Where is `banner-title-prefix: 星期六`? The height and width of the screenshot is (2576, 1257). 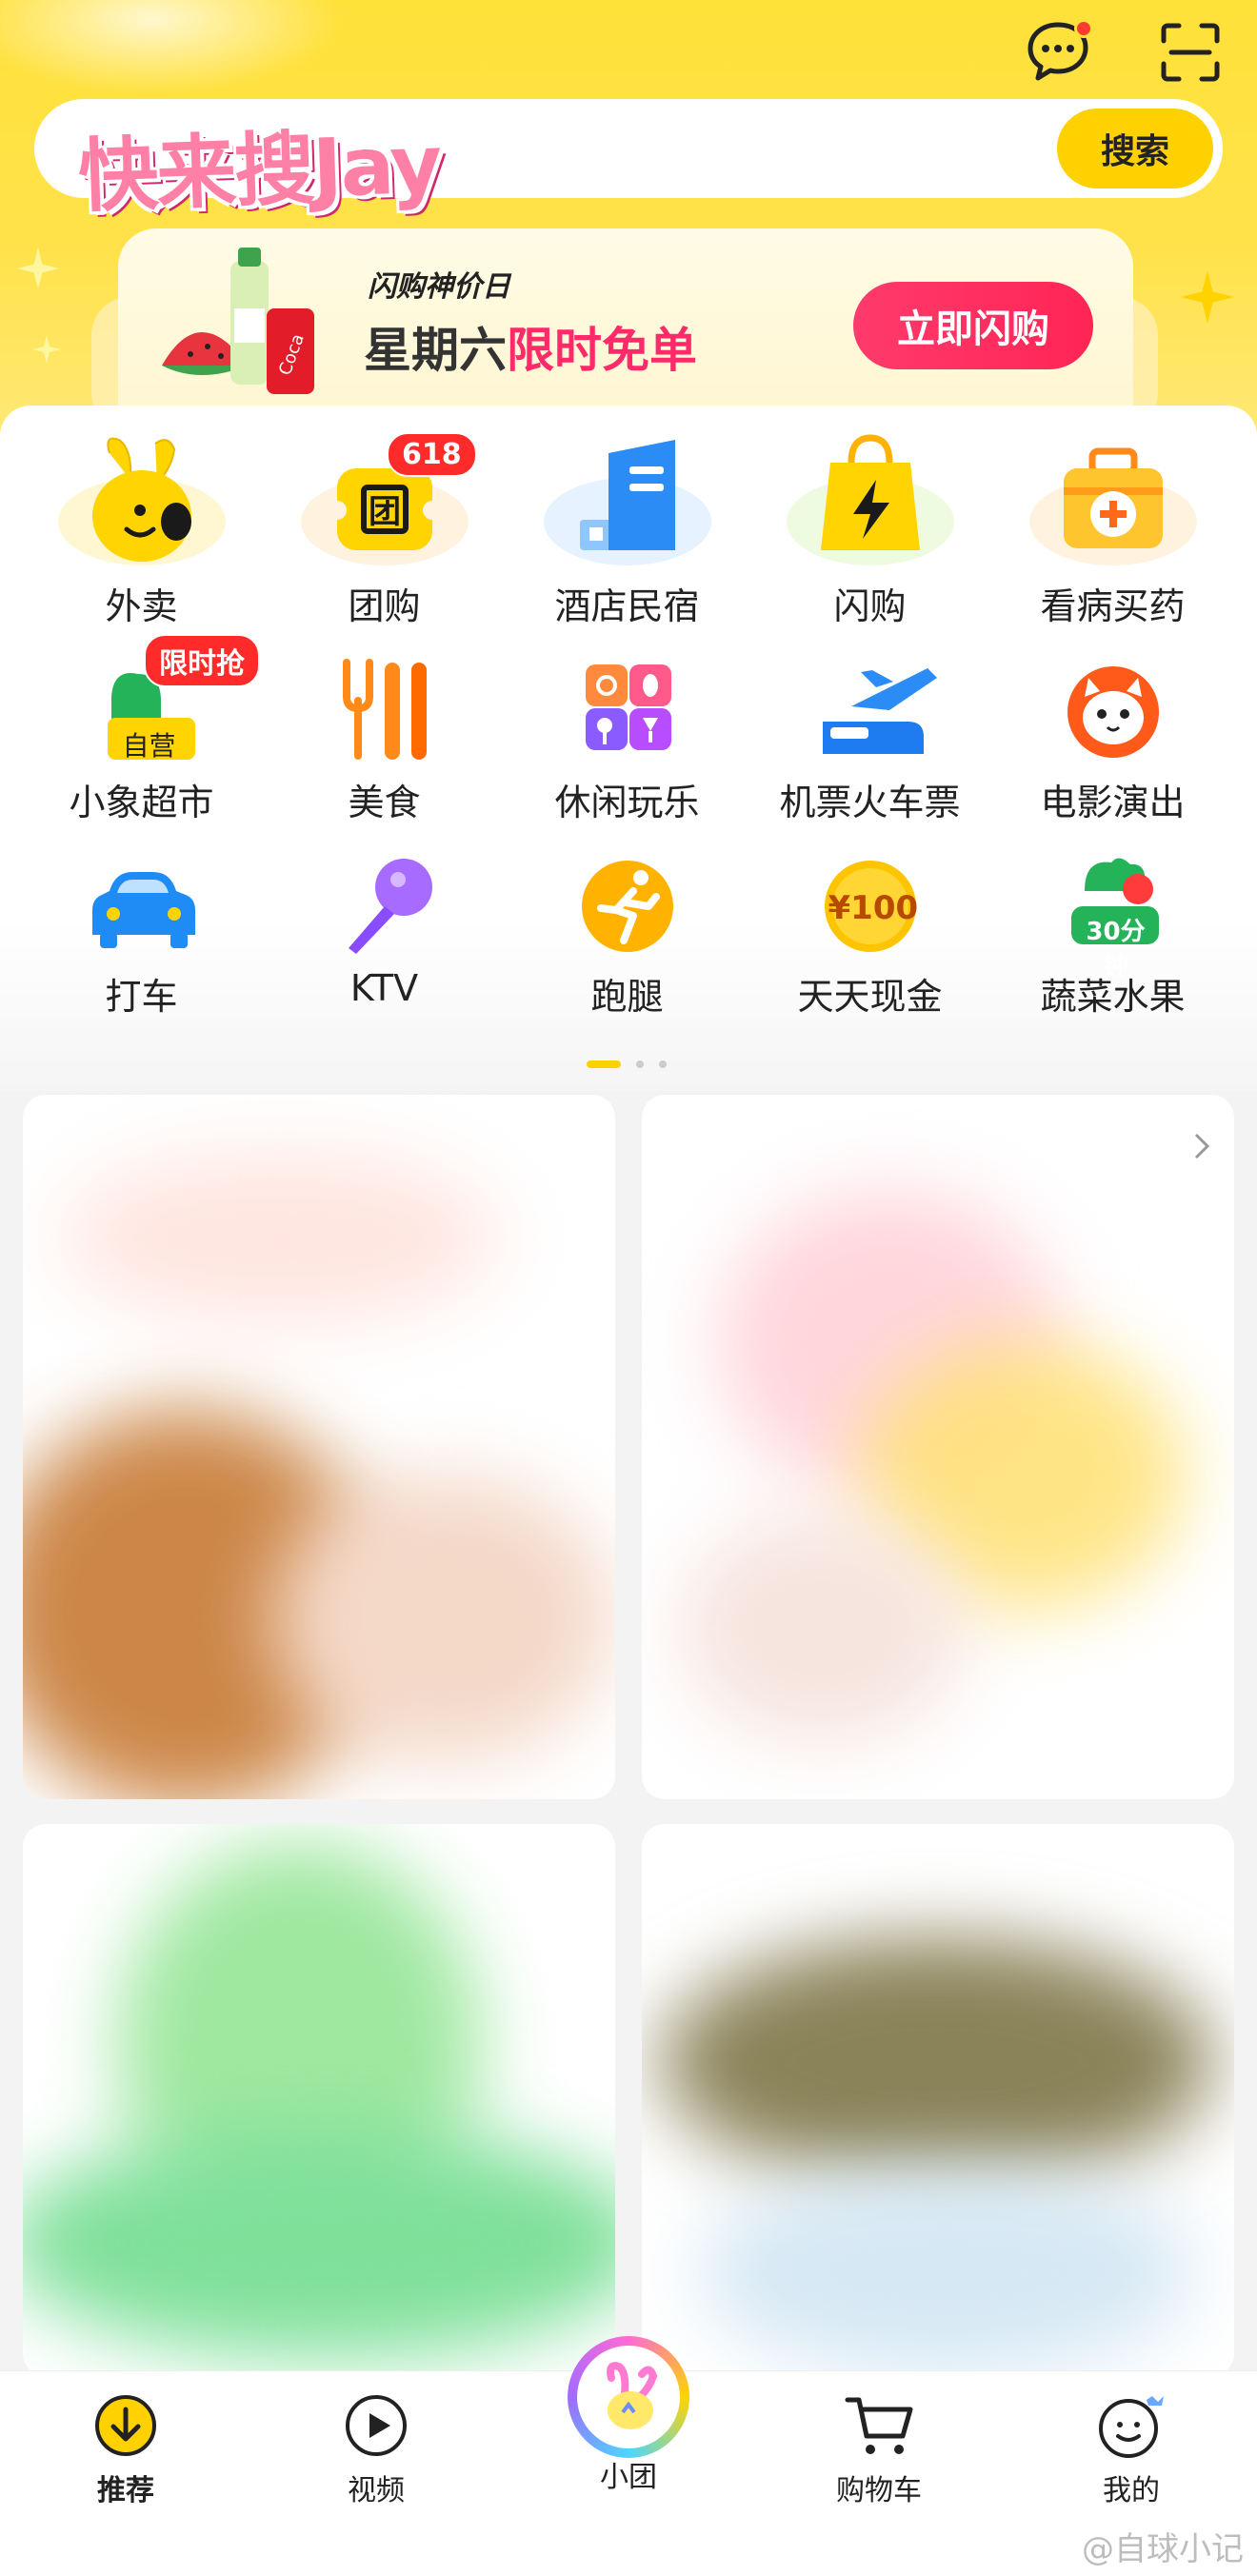
banner-title-prefix: 星期六 is located at coordinates (436, 350).